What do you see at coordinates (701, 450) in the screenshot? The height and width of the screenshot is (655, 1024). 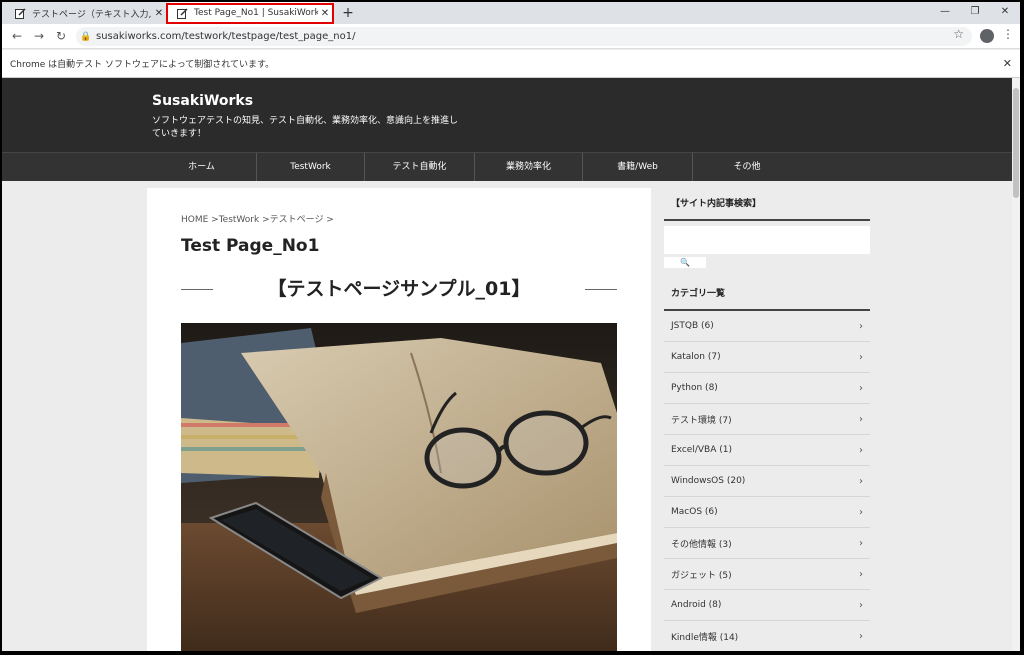 I see `category-label: Excel/VBA (1)` at bounding box center [701, 450].